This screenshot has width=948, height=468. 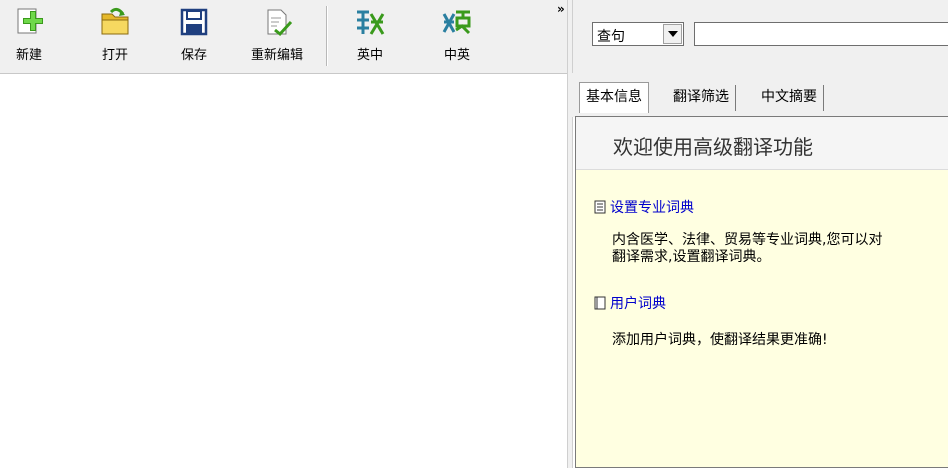 I want to click on translate-zh-en-icon, so click(x=456, y=22).